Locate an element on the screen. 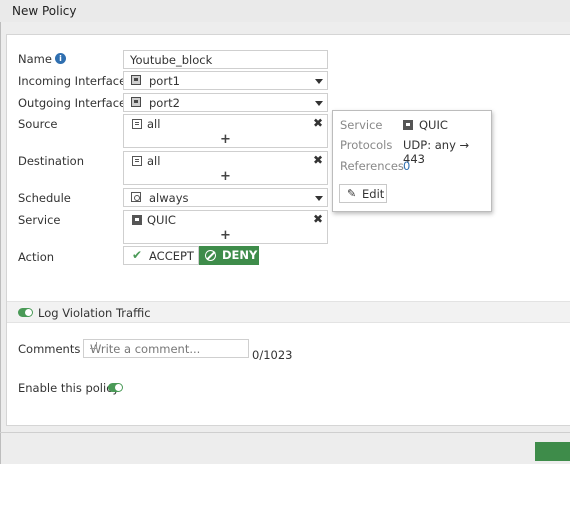 The height and width of the screenshot is (511, 570). accept-button: ✔ ACCEPT is located at coordinates (161, 255).